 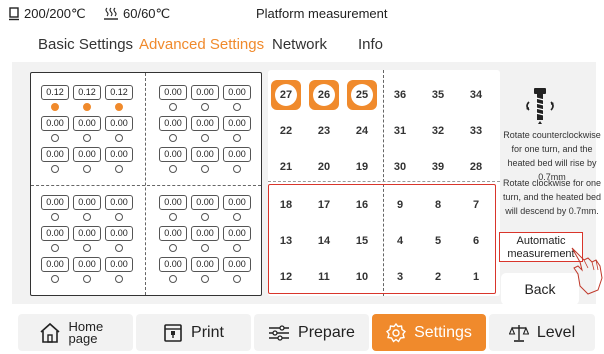 What do you see at coordinates (286, 205) in the screenshot?
I see `probe-point: 18` at bounding box center [286, 205].